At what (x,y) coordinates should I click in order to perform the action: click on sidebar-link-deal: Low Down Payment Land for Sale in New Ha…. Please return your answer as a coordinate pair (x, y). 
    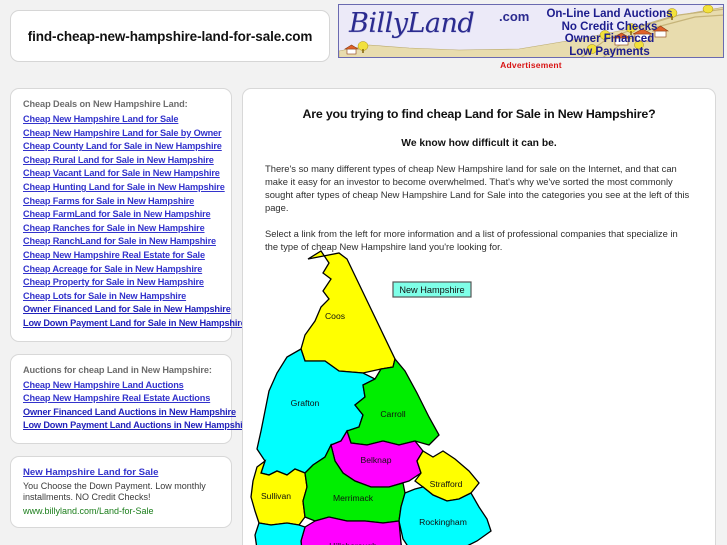
    Looking at the image, I should click on (134, 324).